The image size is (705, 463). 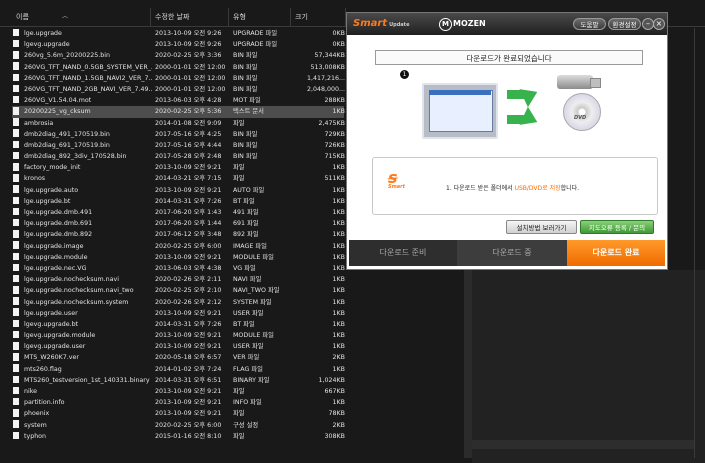 What do you see at coordinates (331, 123) in the screenshot?
I see `file-size: 2,475KB` at bounding box center [331, 123].